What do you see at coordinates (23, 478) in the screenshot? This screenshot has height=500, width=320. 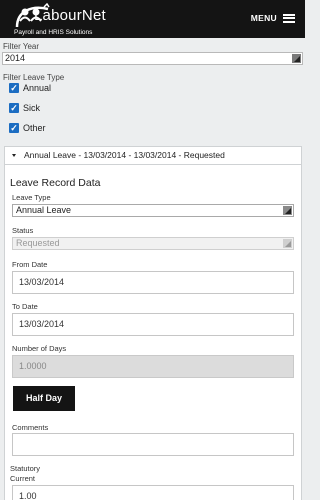 I see `current-label: Current` at bounding box center [23, 478].